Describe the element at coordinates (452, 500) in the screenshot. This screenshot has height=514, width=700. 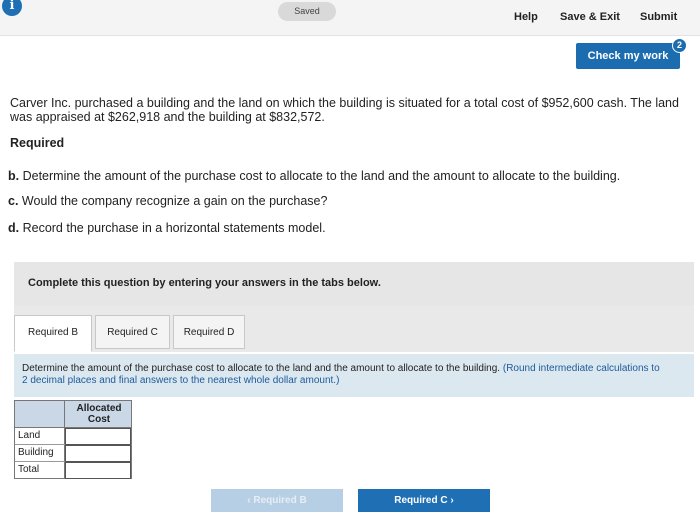
I see `chevron-right-icon: ›` at that location.